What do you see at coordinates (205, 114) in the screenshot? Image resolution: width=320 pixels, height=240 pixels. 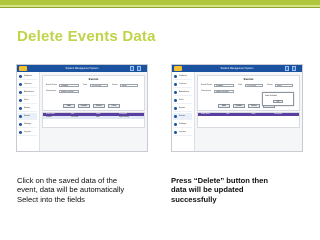 I see `grid-column-header: Event Name` at bounding box center [205, 114].